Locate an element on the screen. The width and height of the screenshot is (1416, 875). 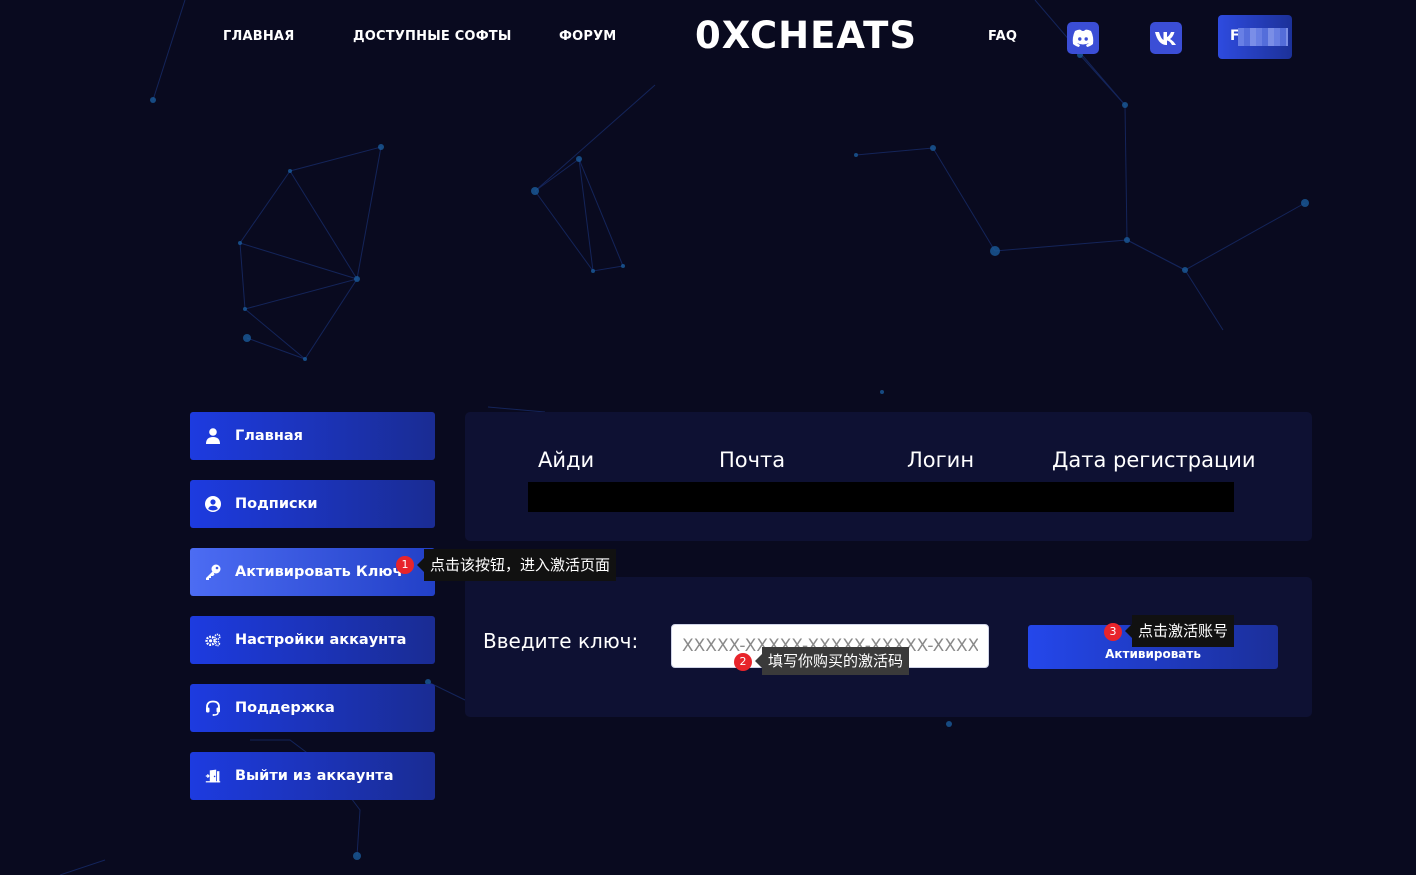
door-exit-icon is located at coordinates (213, 776).